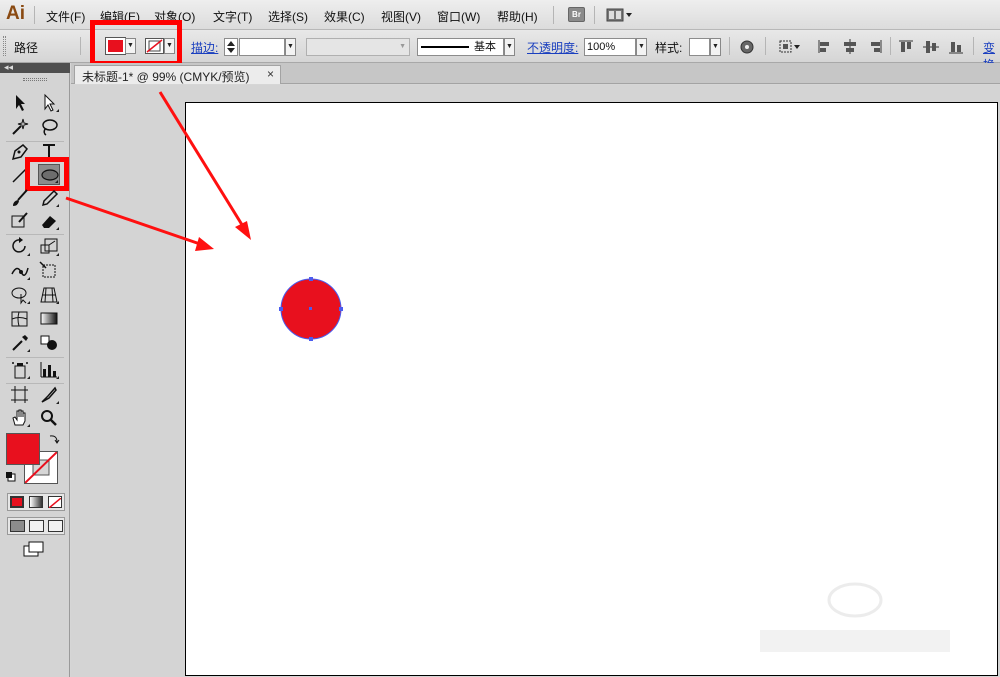  What do you see at coordinates (460, 47) in the screenshot?
I see `brush-definition: 基本` at bounding box center [460, 47].